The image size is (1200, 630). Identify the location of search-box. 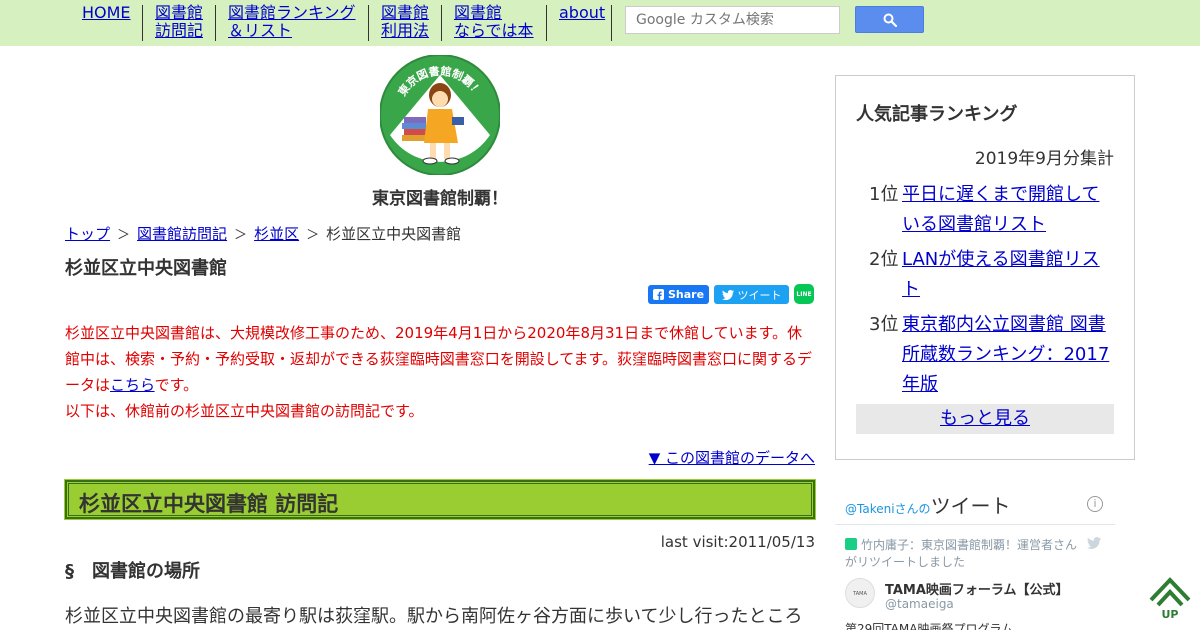
(732, 20).